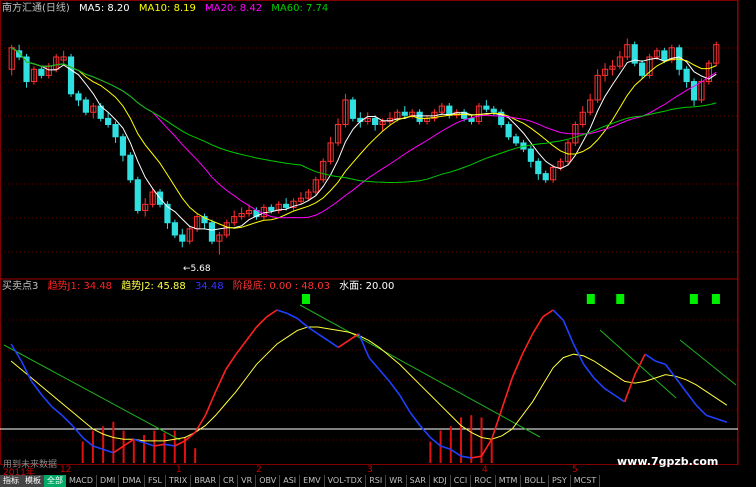  Describe the element at coordinates (535, 481) in the screenshot. I see `tab-boll: BOLL` at that location.